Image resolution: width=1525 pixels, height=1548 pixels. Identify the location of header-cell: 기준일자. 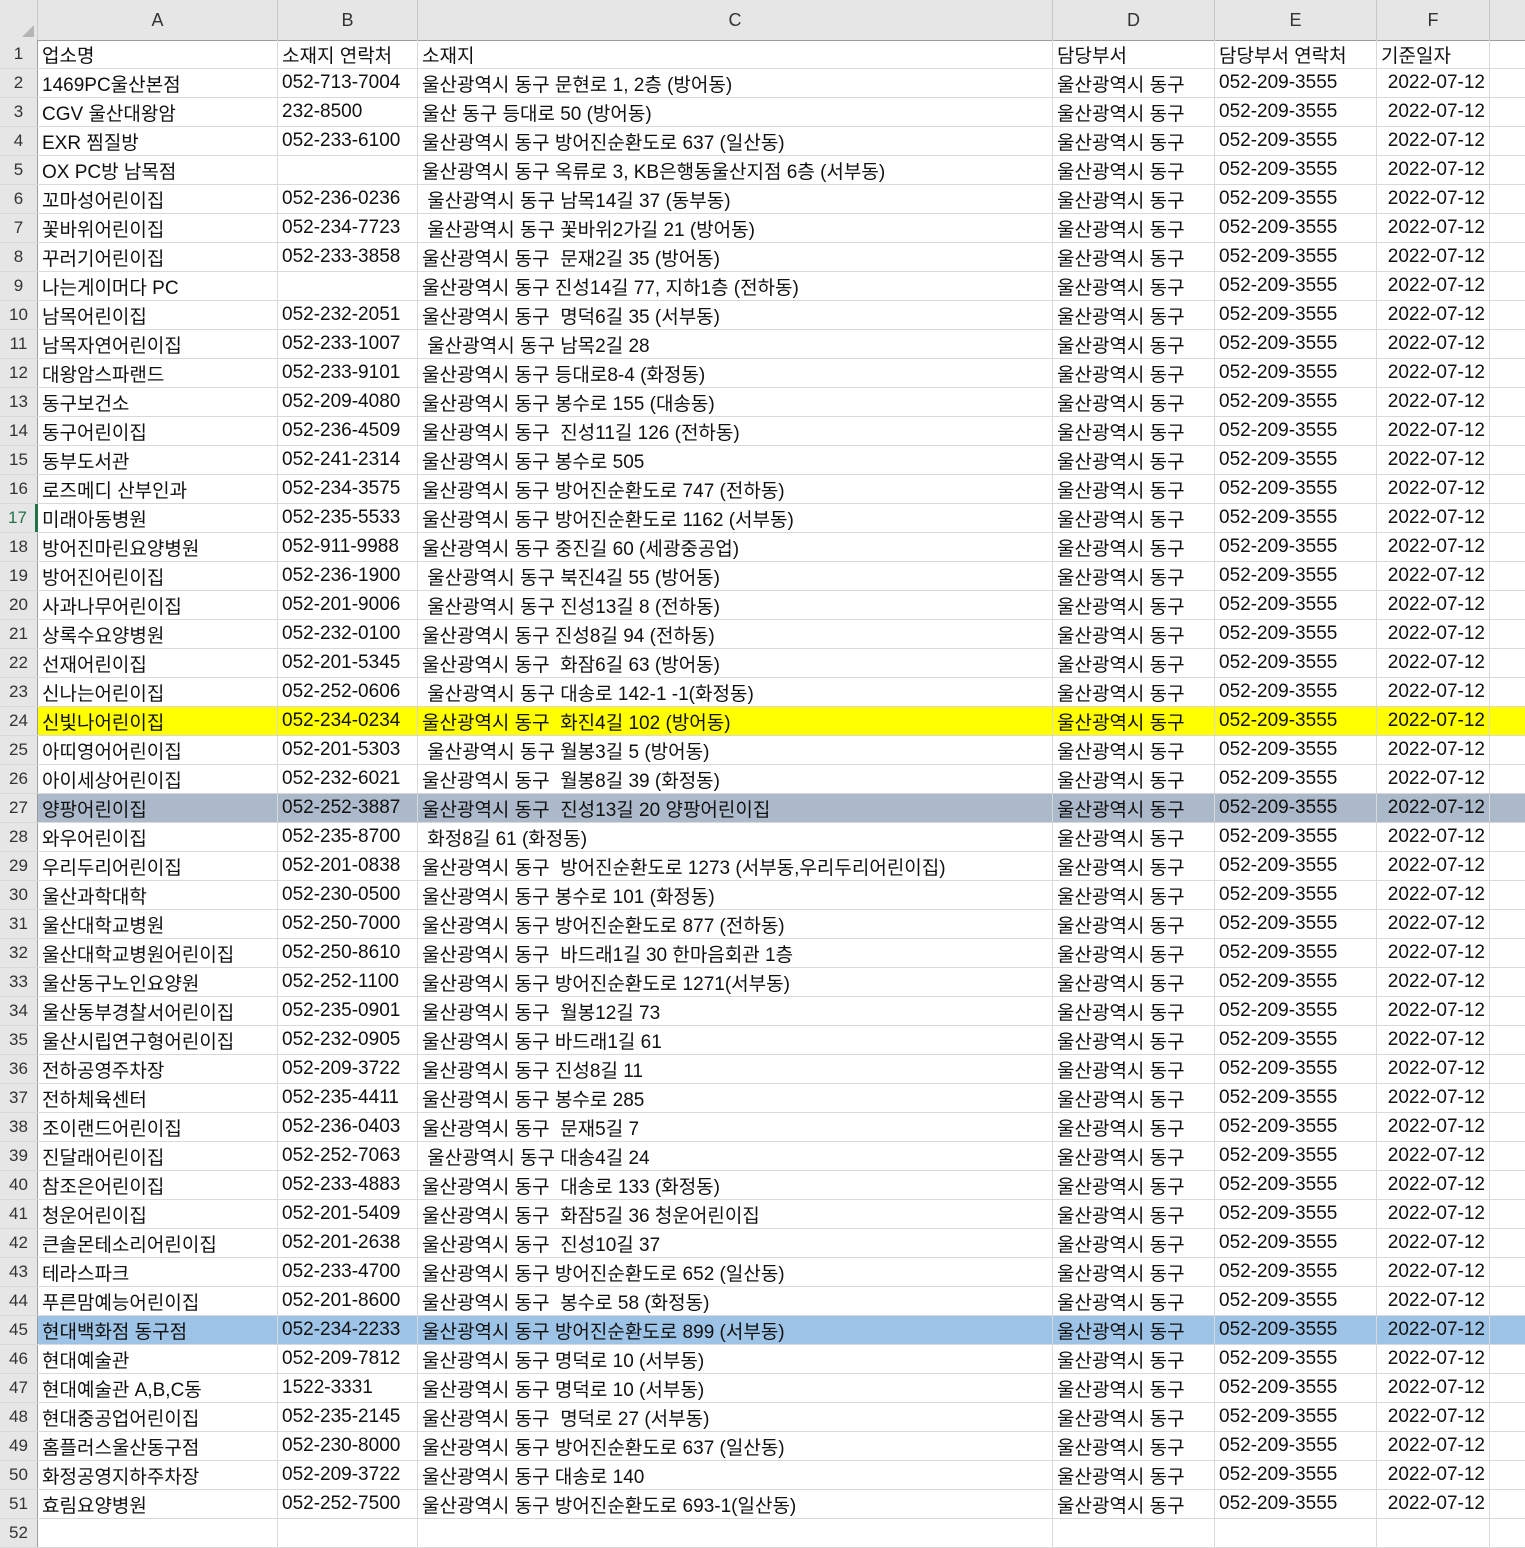
(1433, 54).